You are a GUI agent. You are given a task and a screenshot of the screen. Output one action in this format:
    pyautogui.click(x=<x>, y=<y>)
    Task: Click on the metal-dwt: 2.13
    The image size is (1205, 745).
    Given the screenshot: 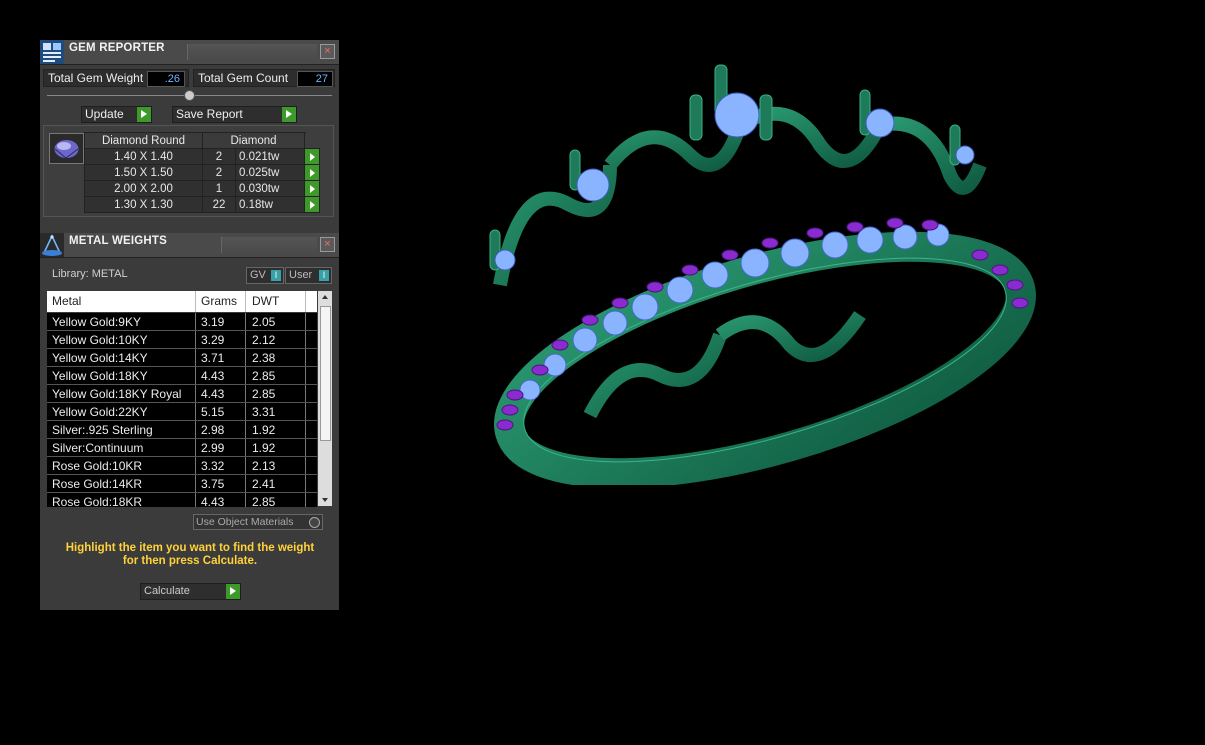 What is the action you would take?
    pyautogui.click(x=264, y=466)
    